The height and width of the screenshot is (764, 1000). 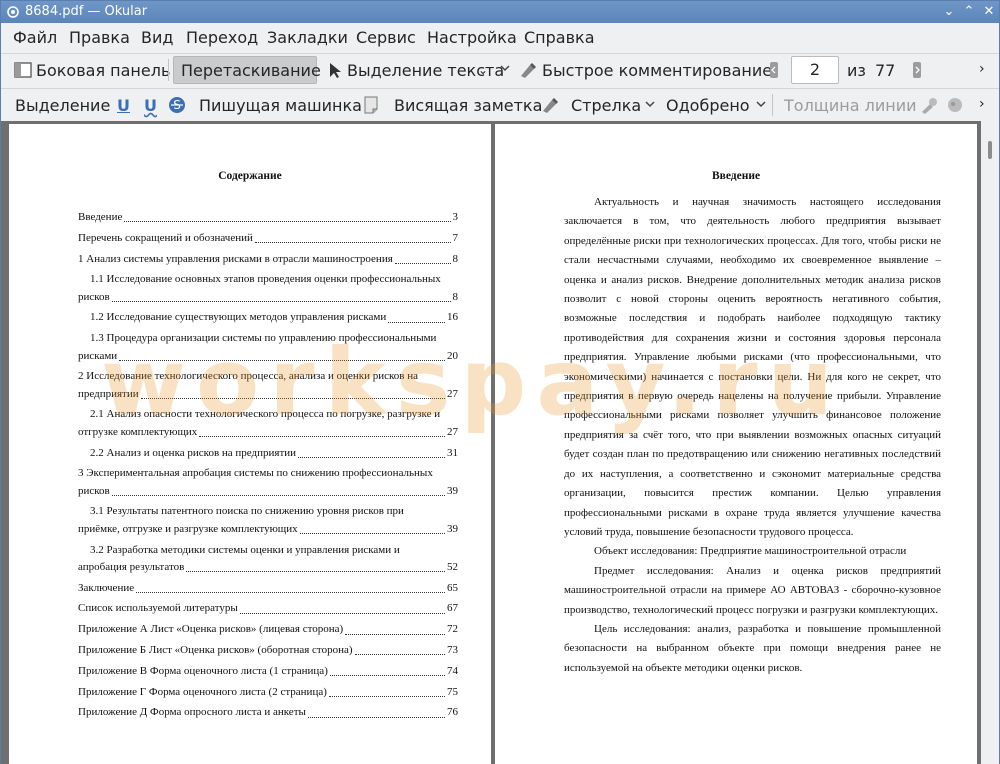 What do you see at coordinates (250, 176) in the screenshot?
I see `toc-heading: Содержание` at bounding box center [250, 176].